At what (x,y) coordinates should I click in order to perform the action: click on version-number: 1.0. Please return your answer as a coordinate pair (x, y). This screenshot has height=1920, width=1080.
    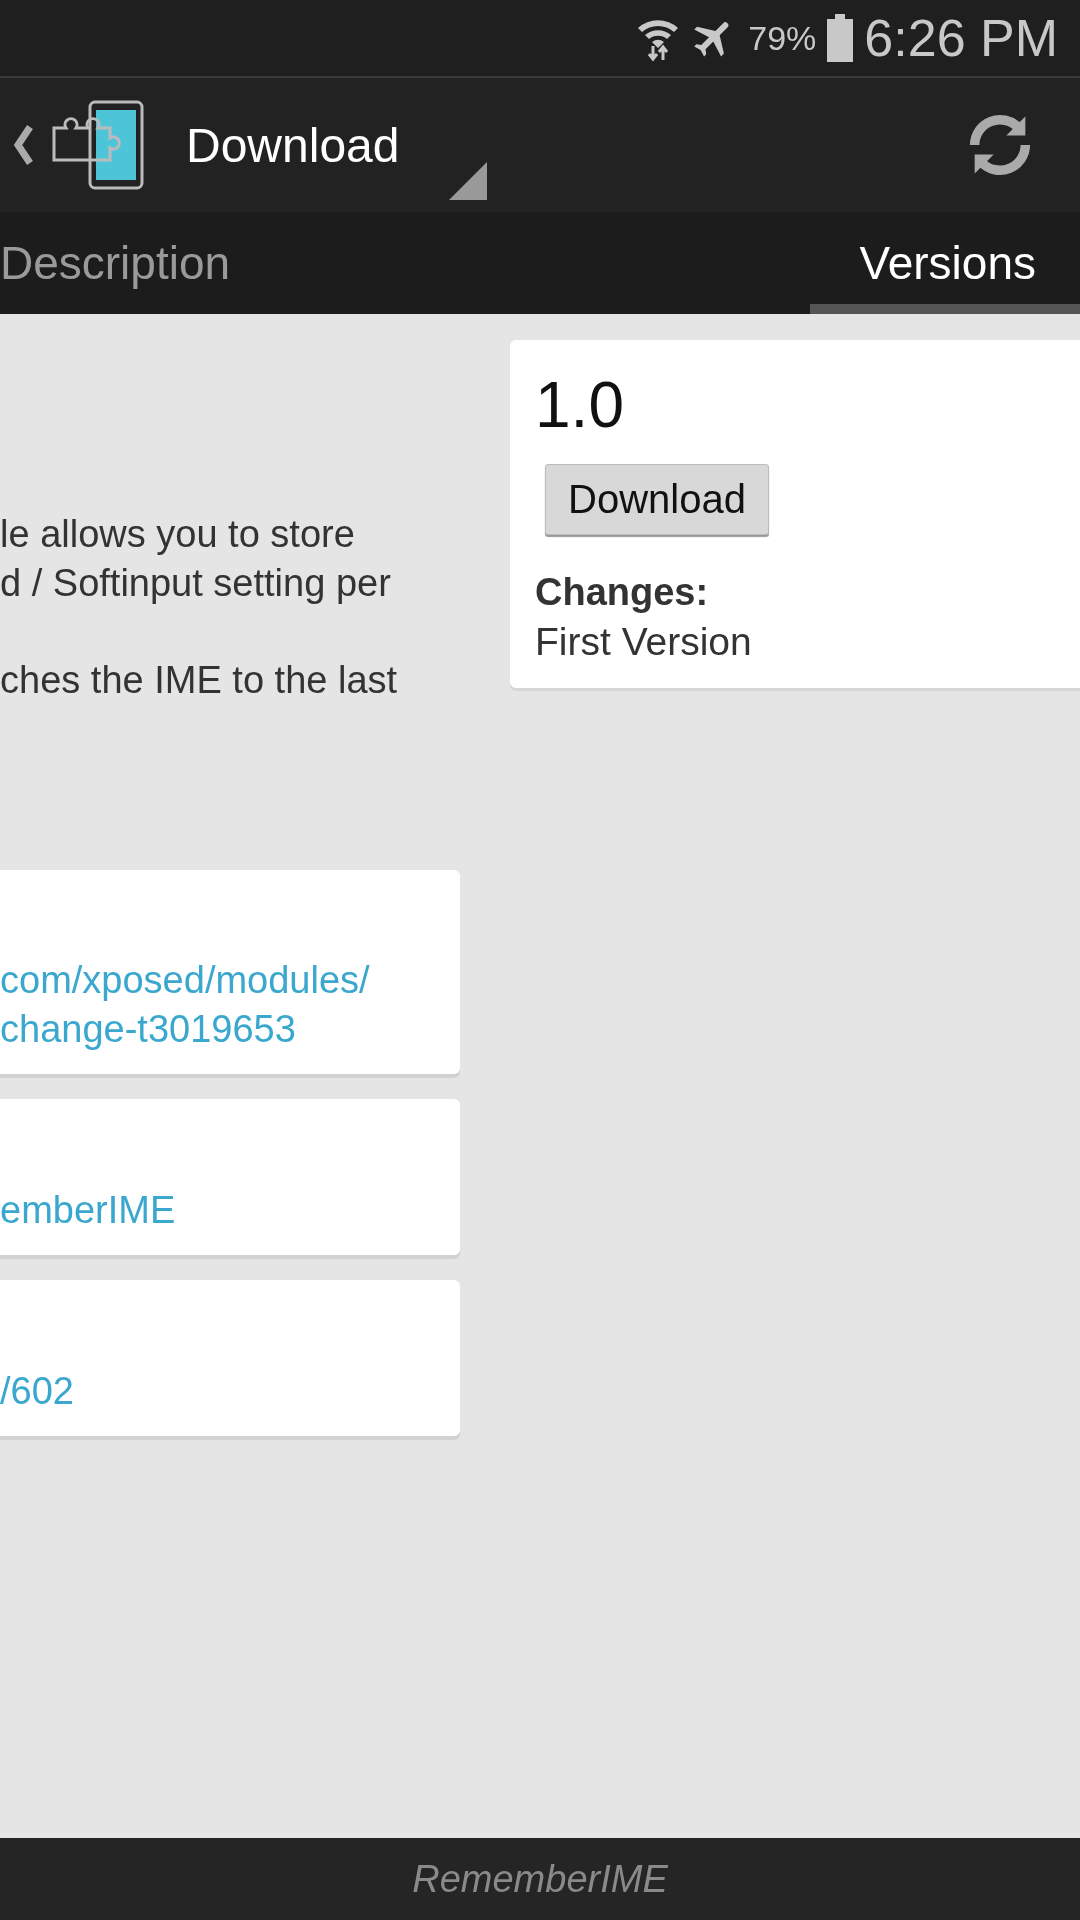
    Looking at the image, I should click on (579, 405).